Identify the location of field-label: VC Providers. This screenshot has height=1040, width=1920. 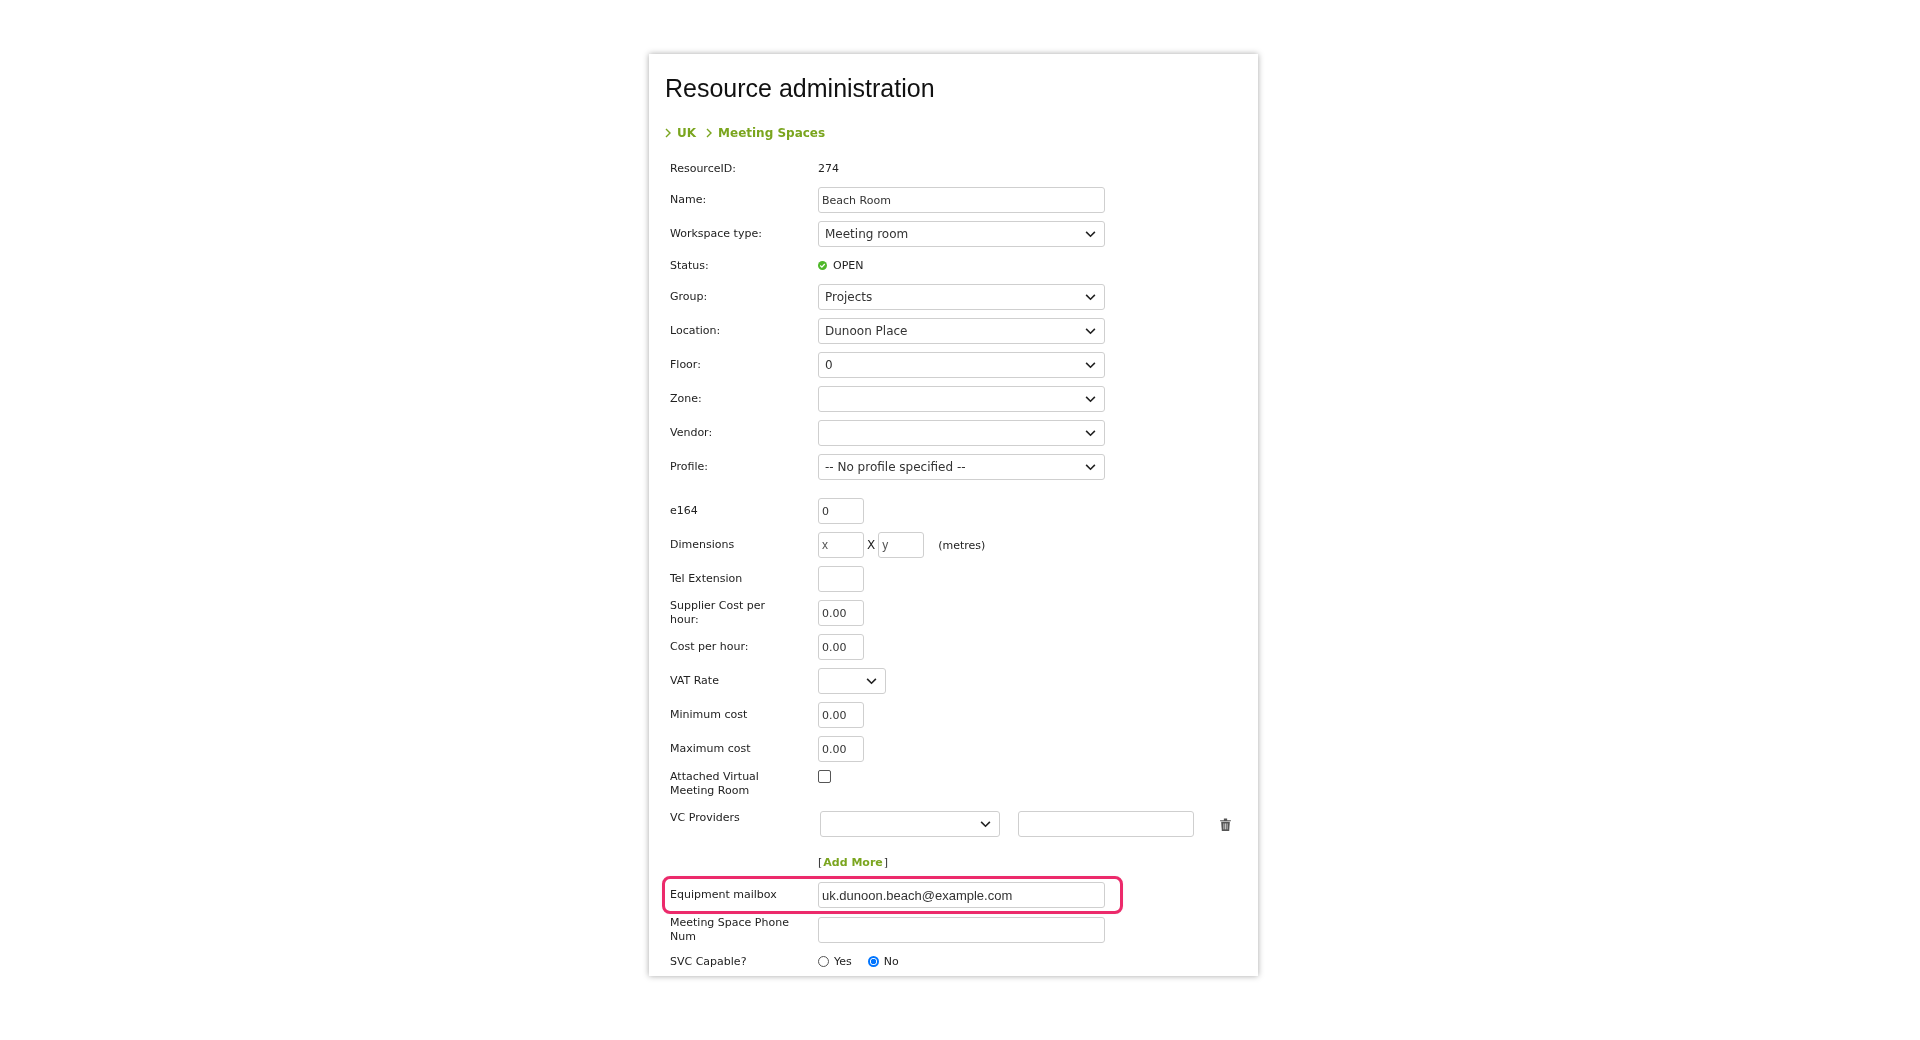
(705, 817).